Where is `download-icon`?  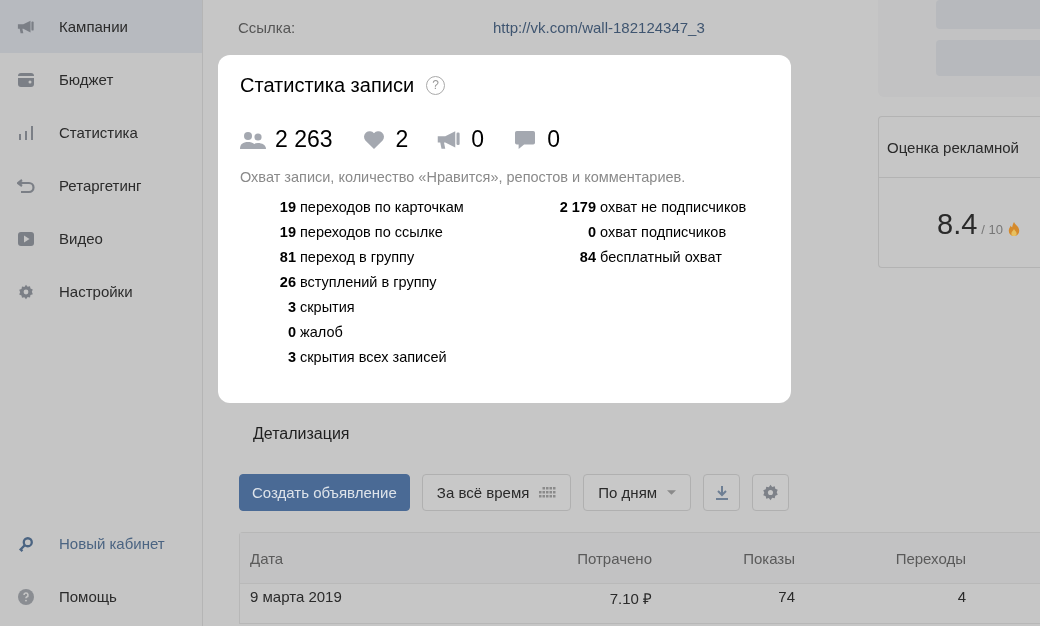 download-icon is located at coordinates (721, 492).